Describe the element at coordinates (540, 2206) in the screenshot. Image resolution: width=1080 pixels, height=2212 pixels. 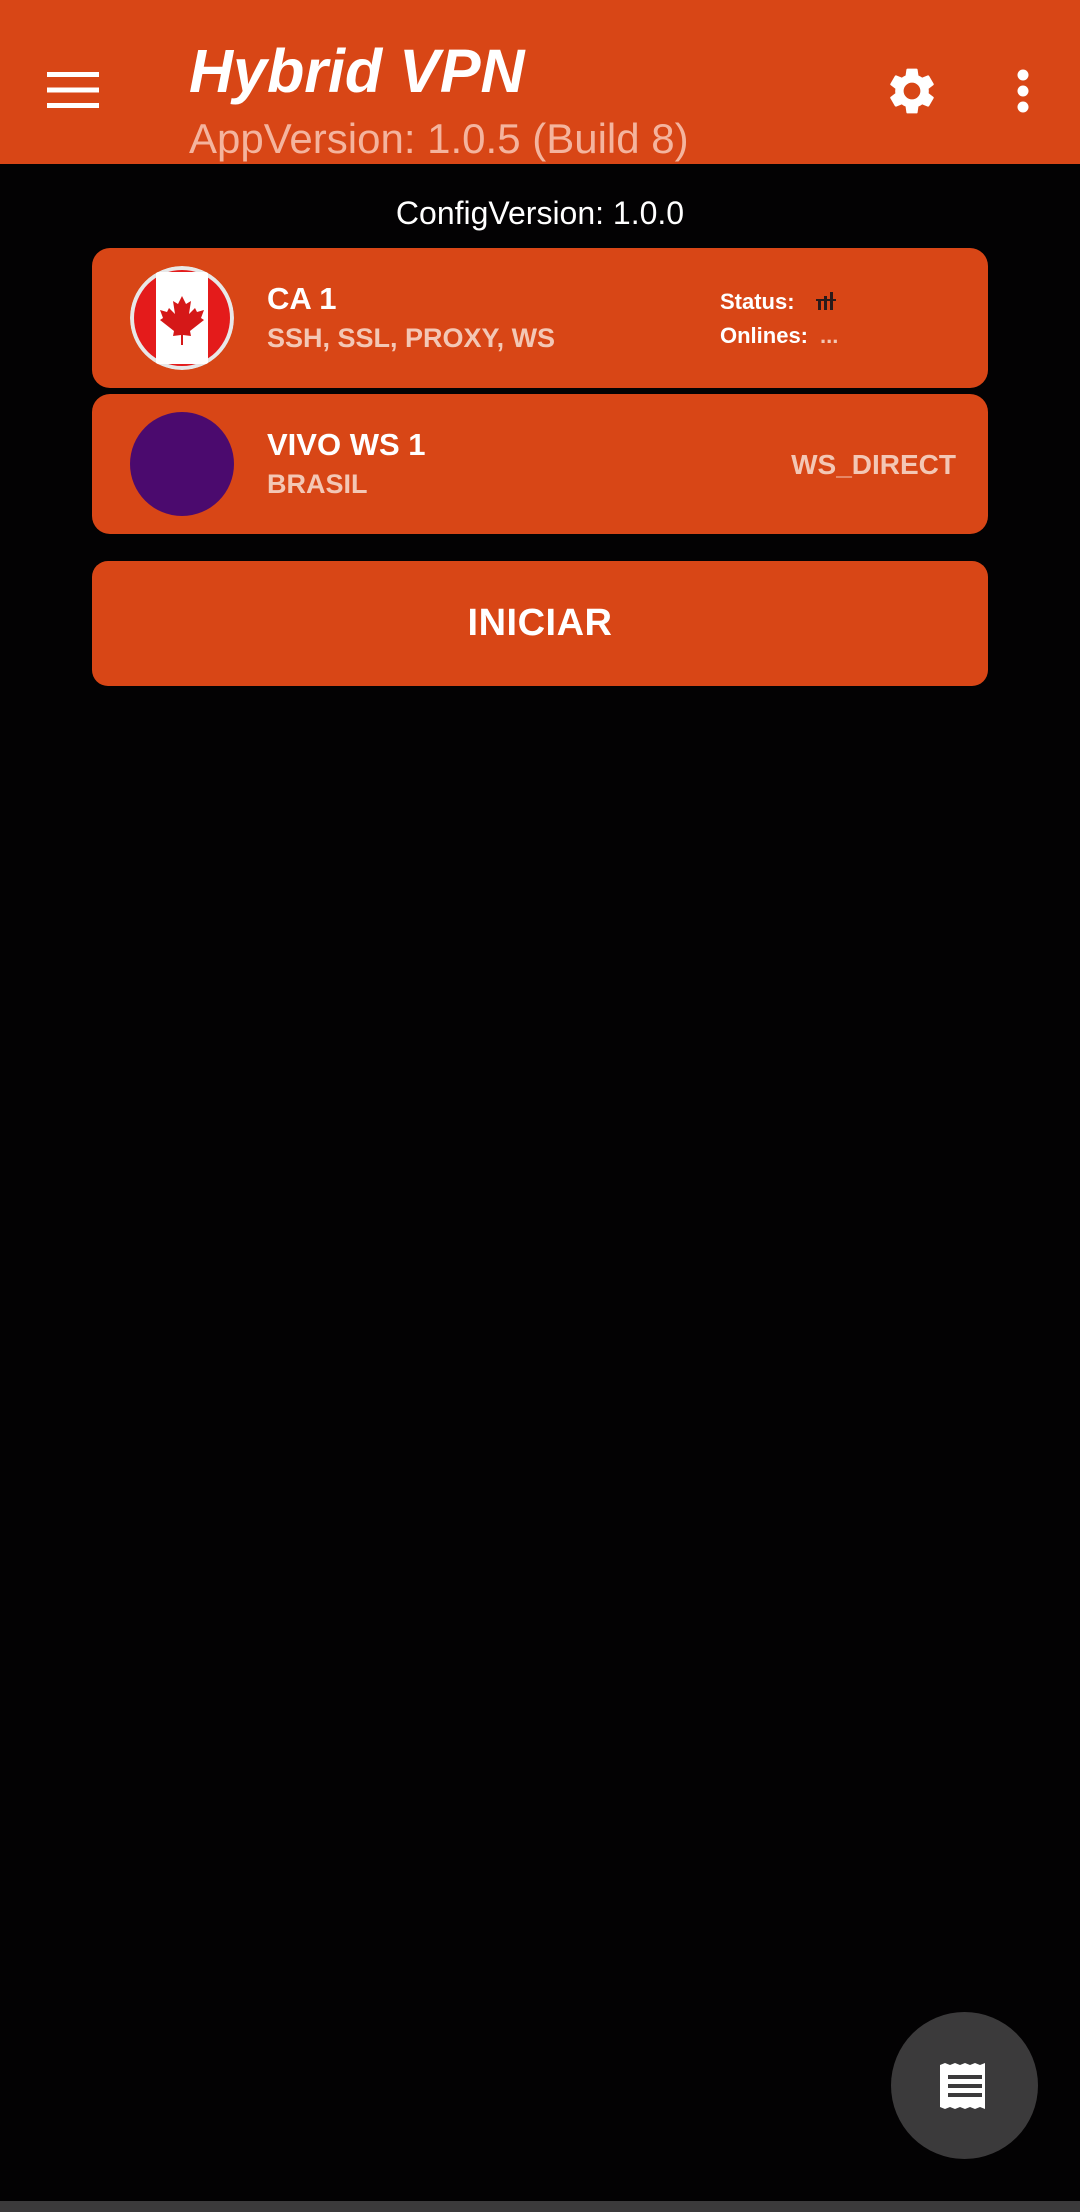
I see `system-nav-bar` at that location.